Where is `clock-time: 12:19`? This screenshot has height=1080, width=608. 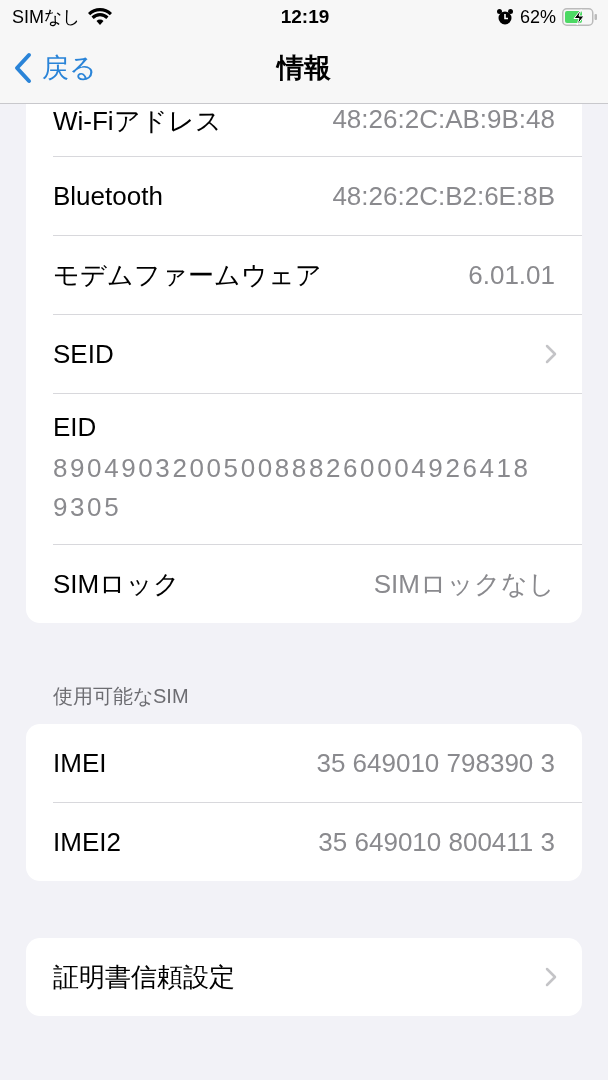 clock-time: 12:19 is located at coordinates (305, 17).